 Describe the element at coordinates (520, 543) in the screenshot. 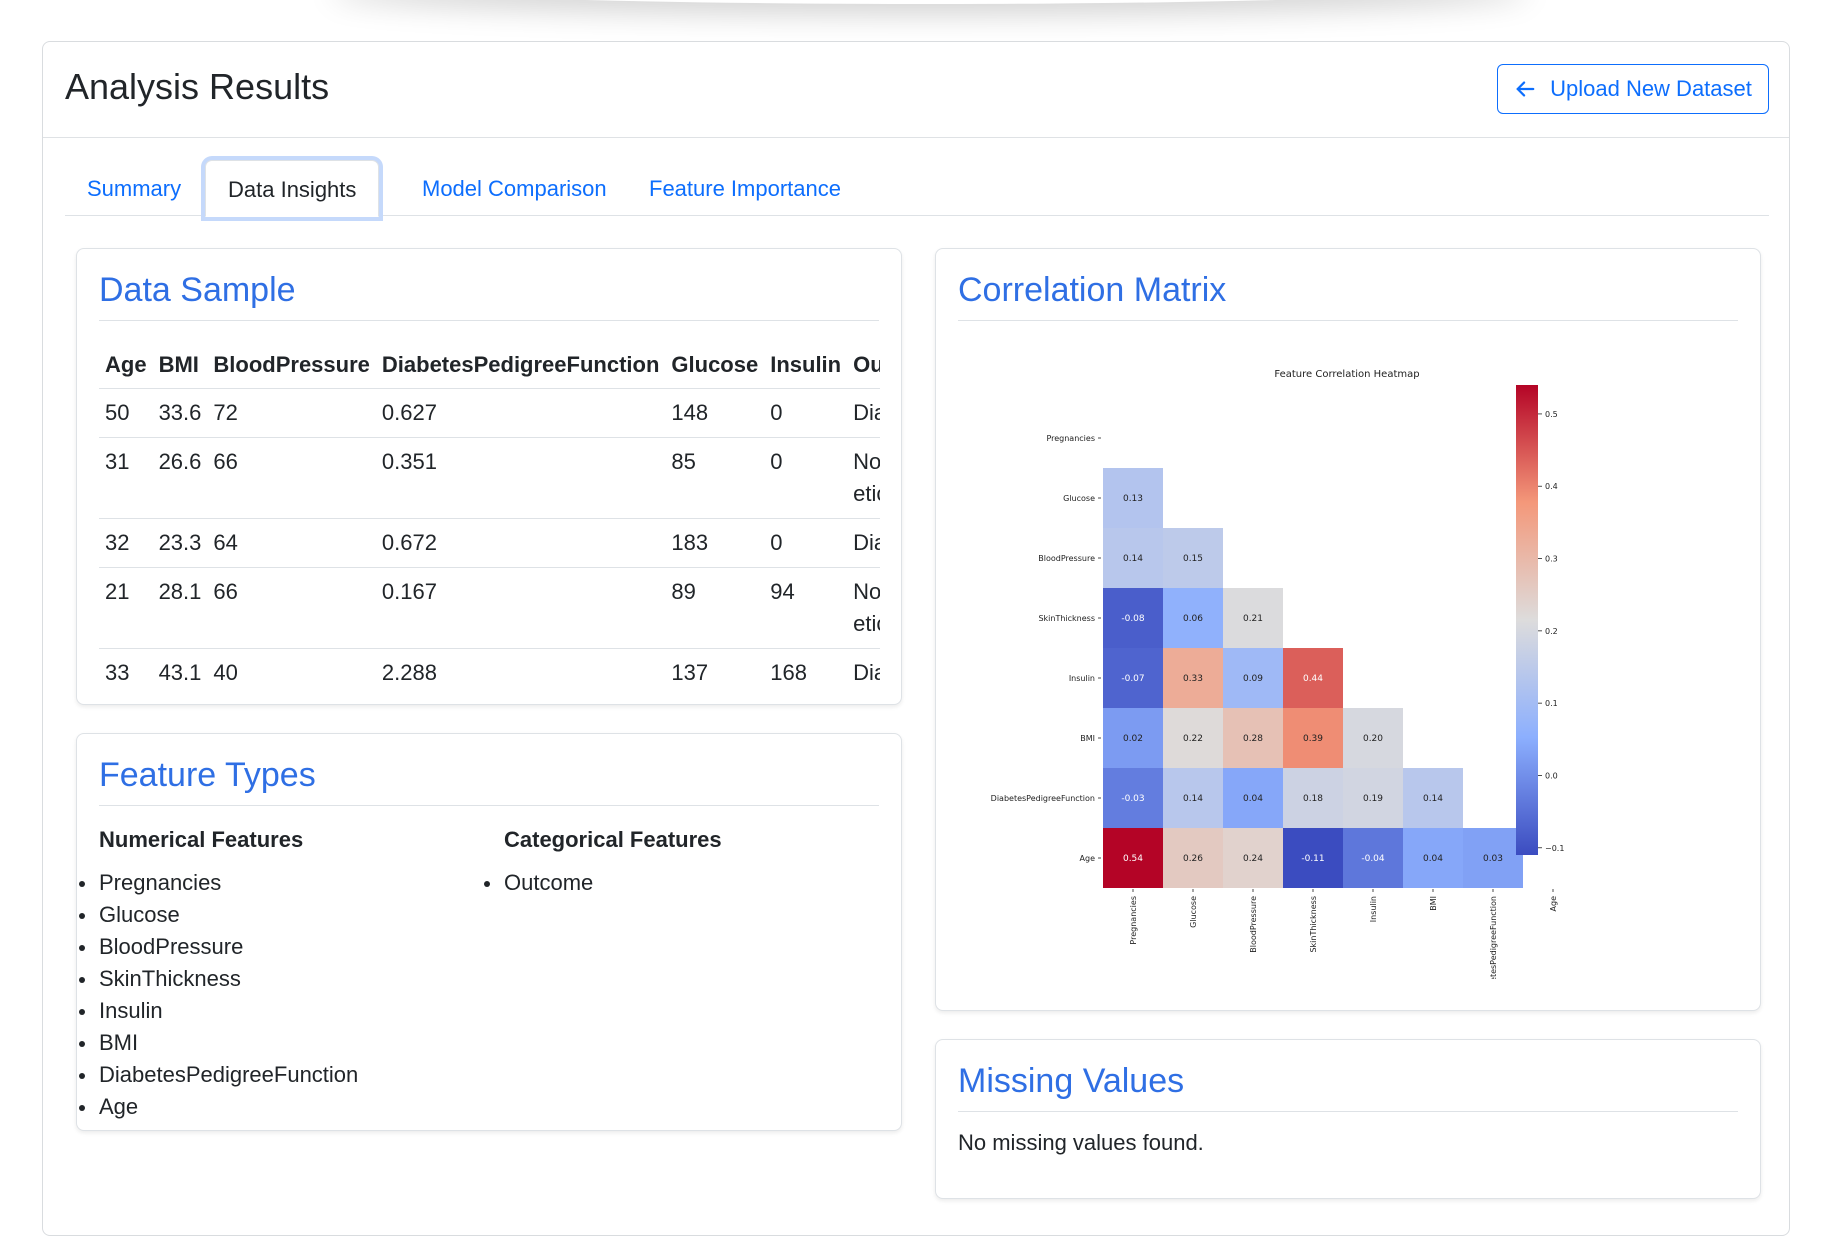

I see `table-cell: 0.672` at that location.